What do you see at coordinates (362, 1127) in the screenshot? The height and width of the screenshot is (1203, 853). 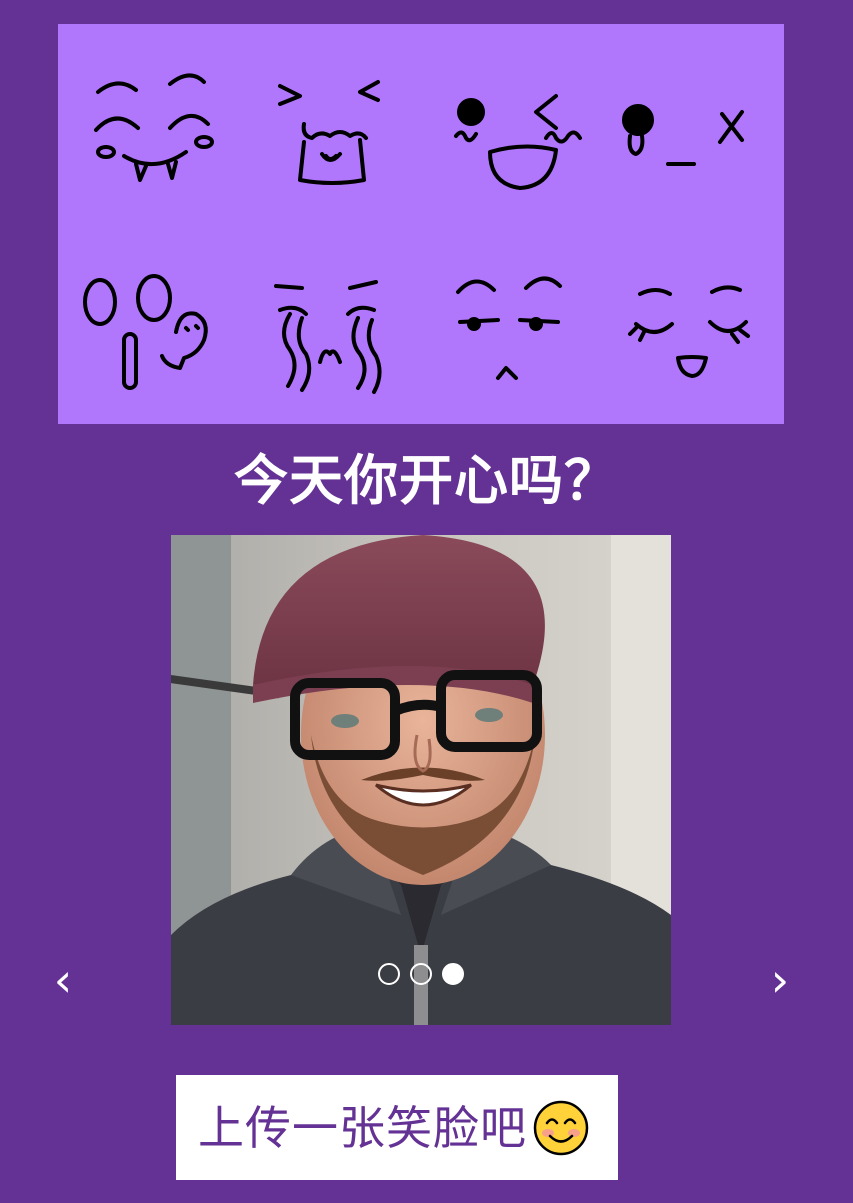 I see `upload-label: 上传一张笑脸吧` at bounding box center [362, 1127].